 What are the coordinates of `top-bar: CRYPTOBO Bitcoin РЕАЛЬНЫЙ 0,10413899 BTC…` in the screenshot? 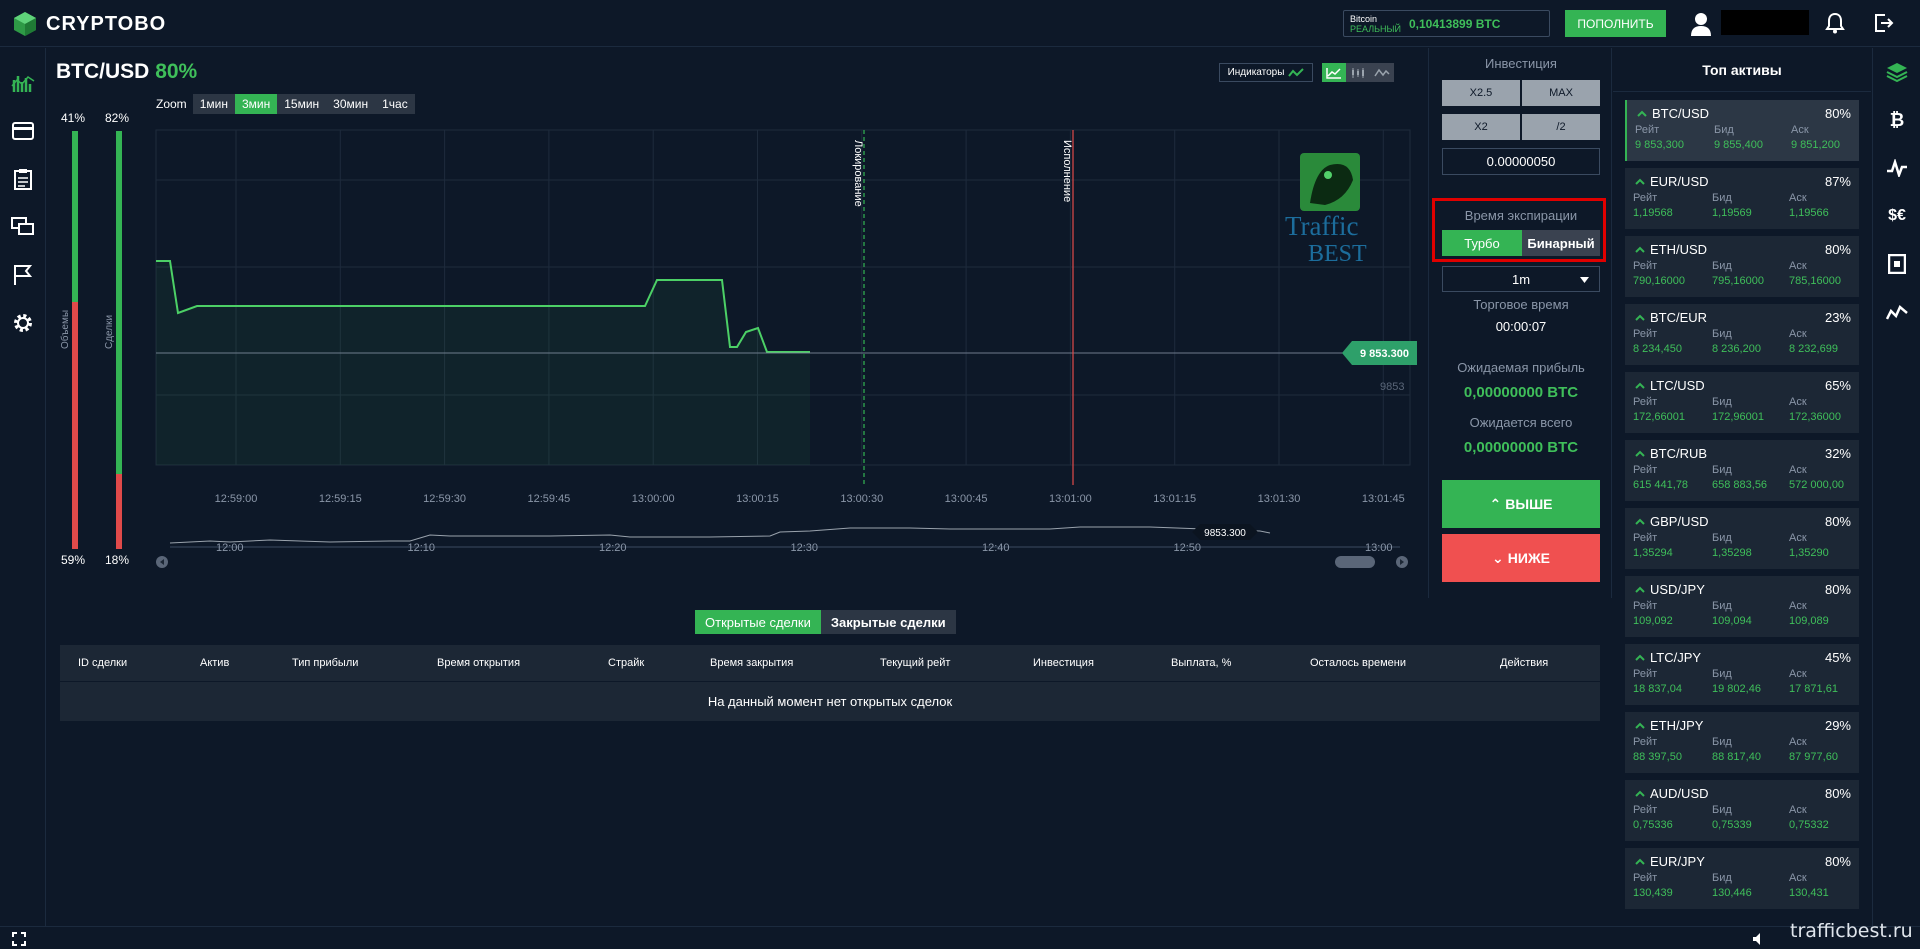 It's located at (960, 23).